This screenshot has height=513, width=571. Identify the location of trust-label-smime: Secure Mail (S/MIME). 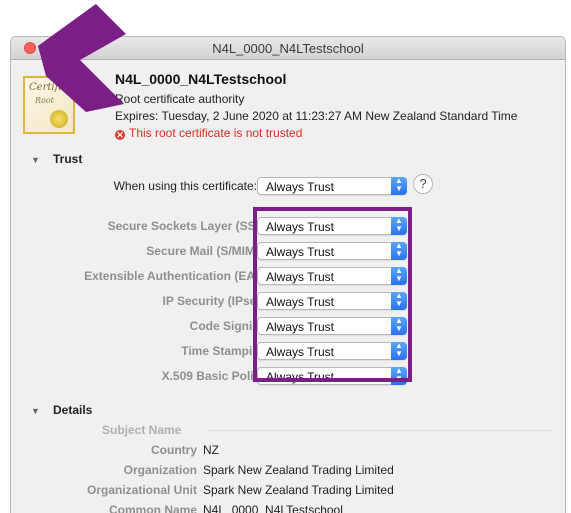
(206, 251).